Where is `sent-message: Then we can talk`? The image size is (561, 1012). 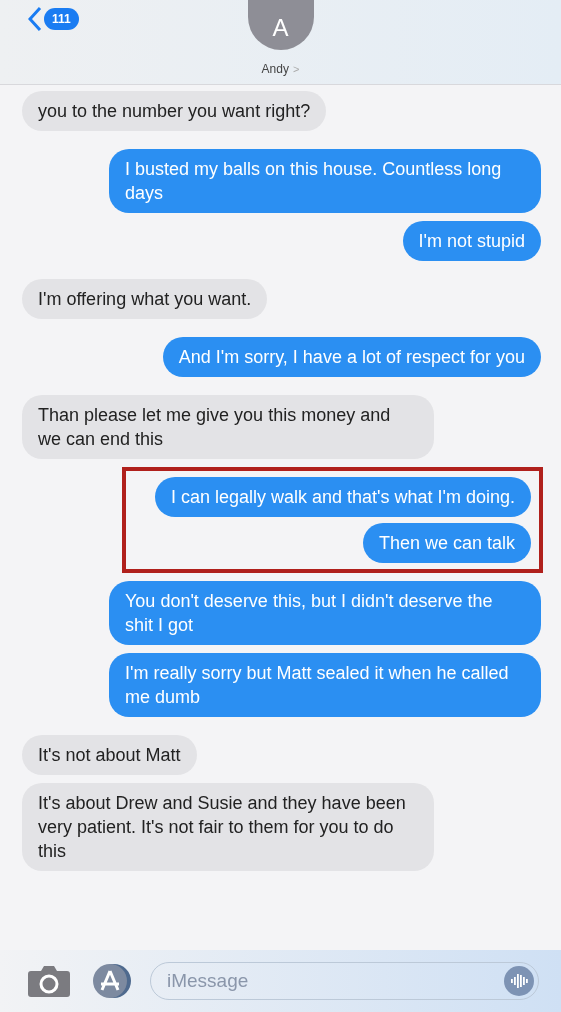 sent-message: Then we can talk is located at coordinates (446, 543).